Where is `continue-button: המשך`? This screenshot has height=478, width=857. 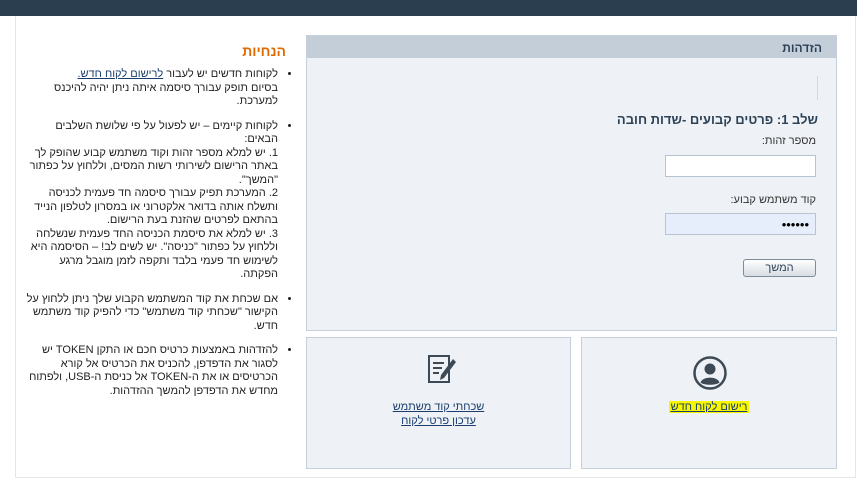
continue-button: המשך is located at coordinates (779, 268).